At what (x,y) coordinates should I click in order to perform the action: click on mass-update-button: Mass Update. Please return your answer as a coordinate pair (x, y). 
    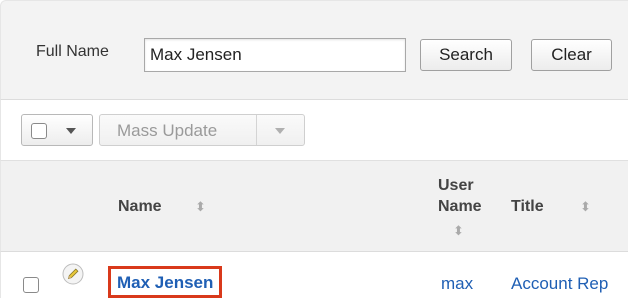
    Looking at the image, I should click on (202, 130).